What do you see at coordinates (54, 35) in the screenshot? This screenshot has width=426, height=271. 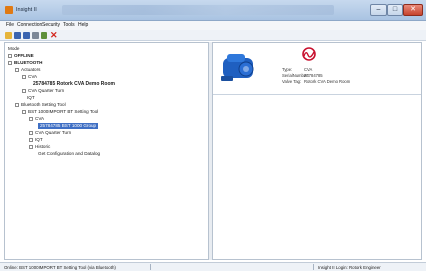 I see `delete-icon: ✕` at bounding box center [54, 35].